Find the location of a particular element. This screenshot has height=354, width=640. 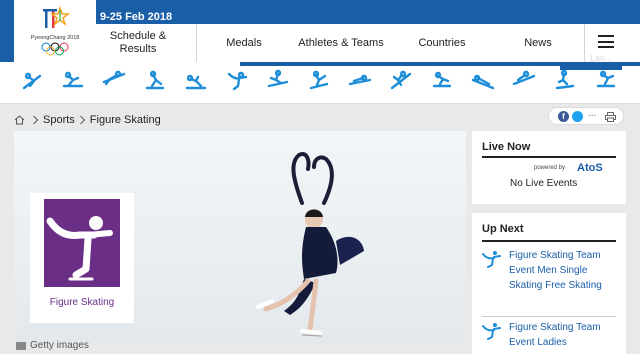

nav-athletes-teams: Athletes & Teams is located at coordinates (341, 43).